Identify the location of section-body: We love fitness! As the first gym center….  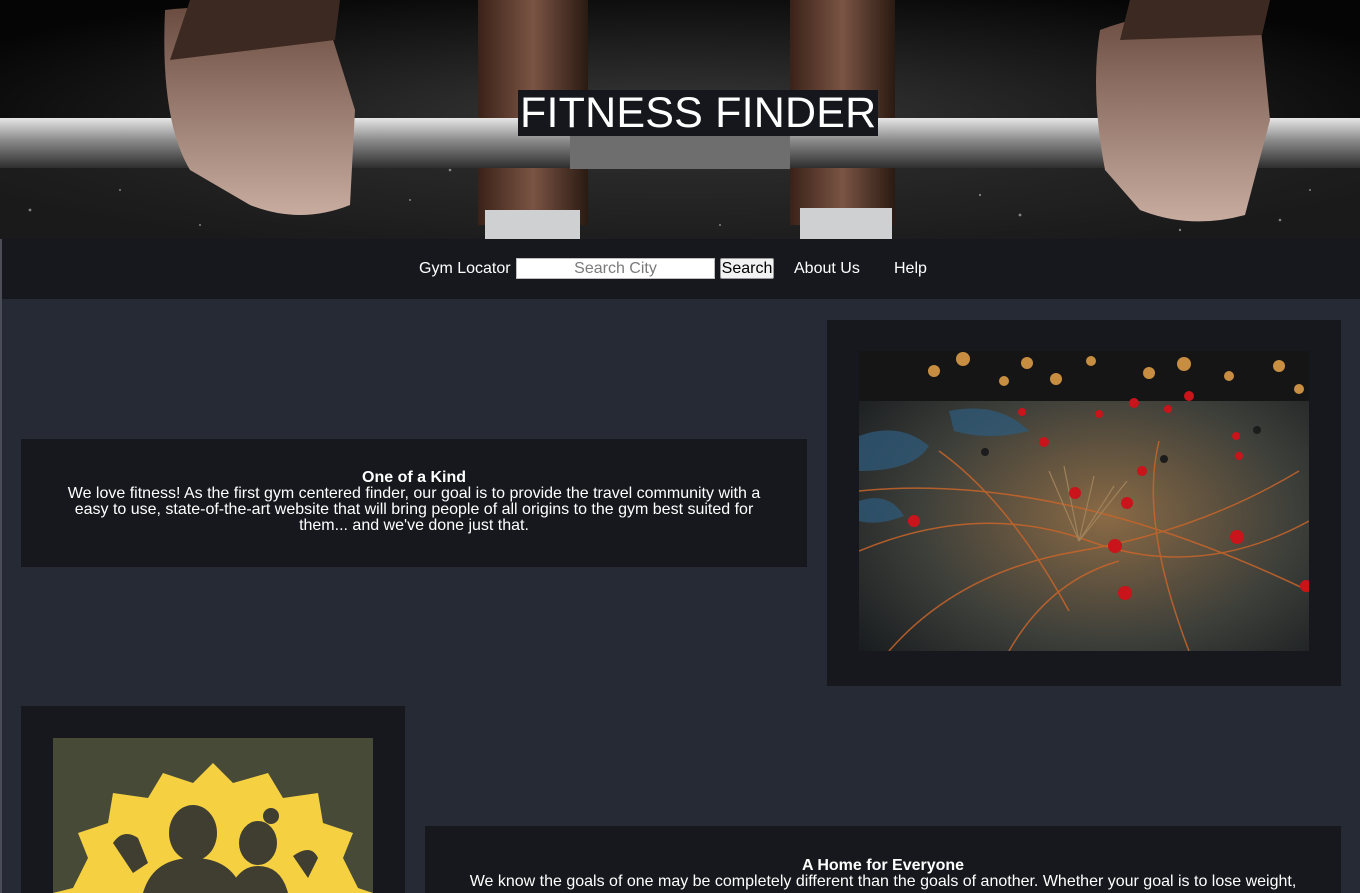
(414, 509).